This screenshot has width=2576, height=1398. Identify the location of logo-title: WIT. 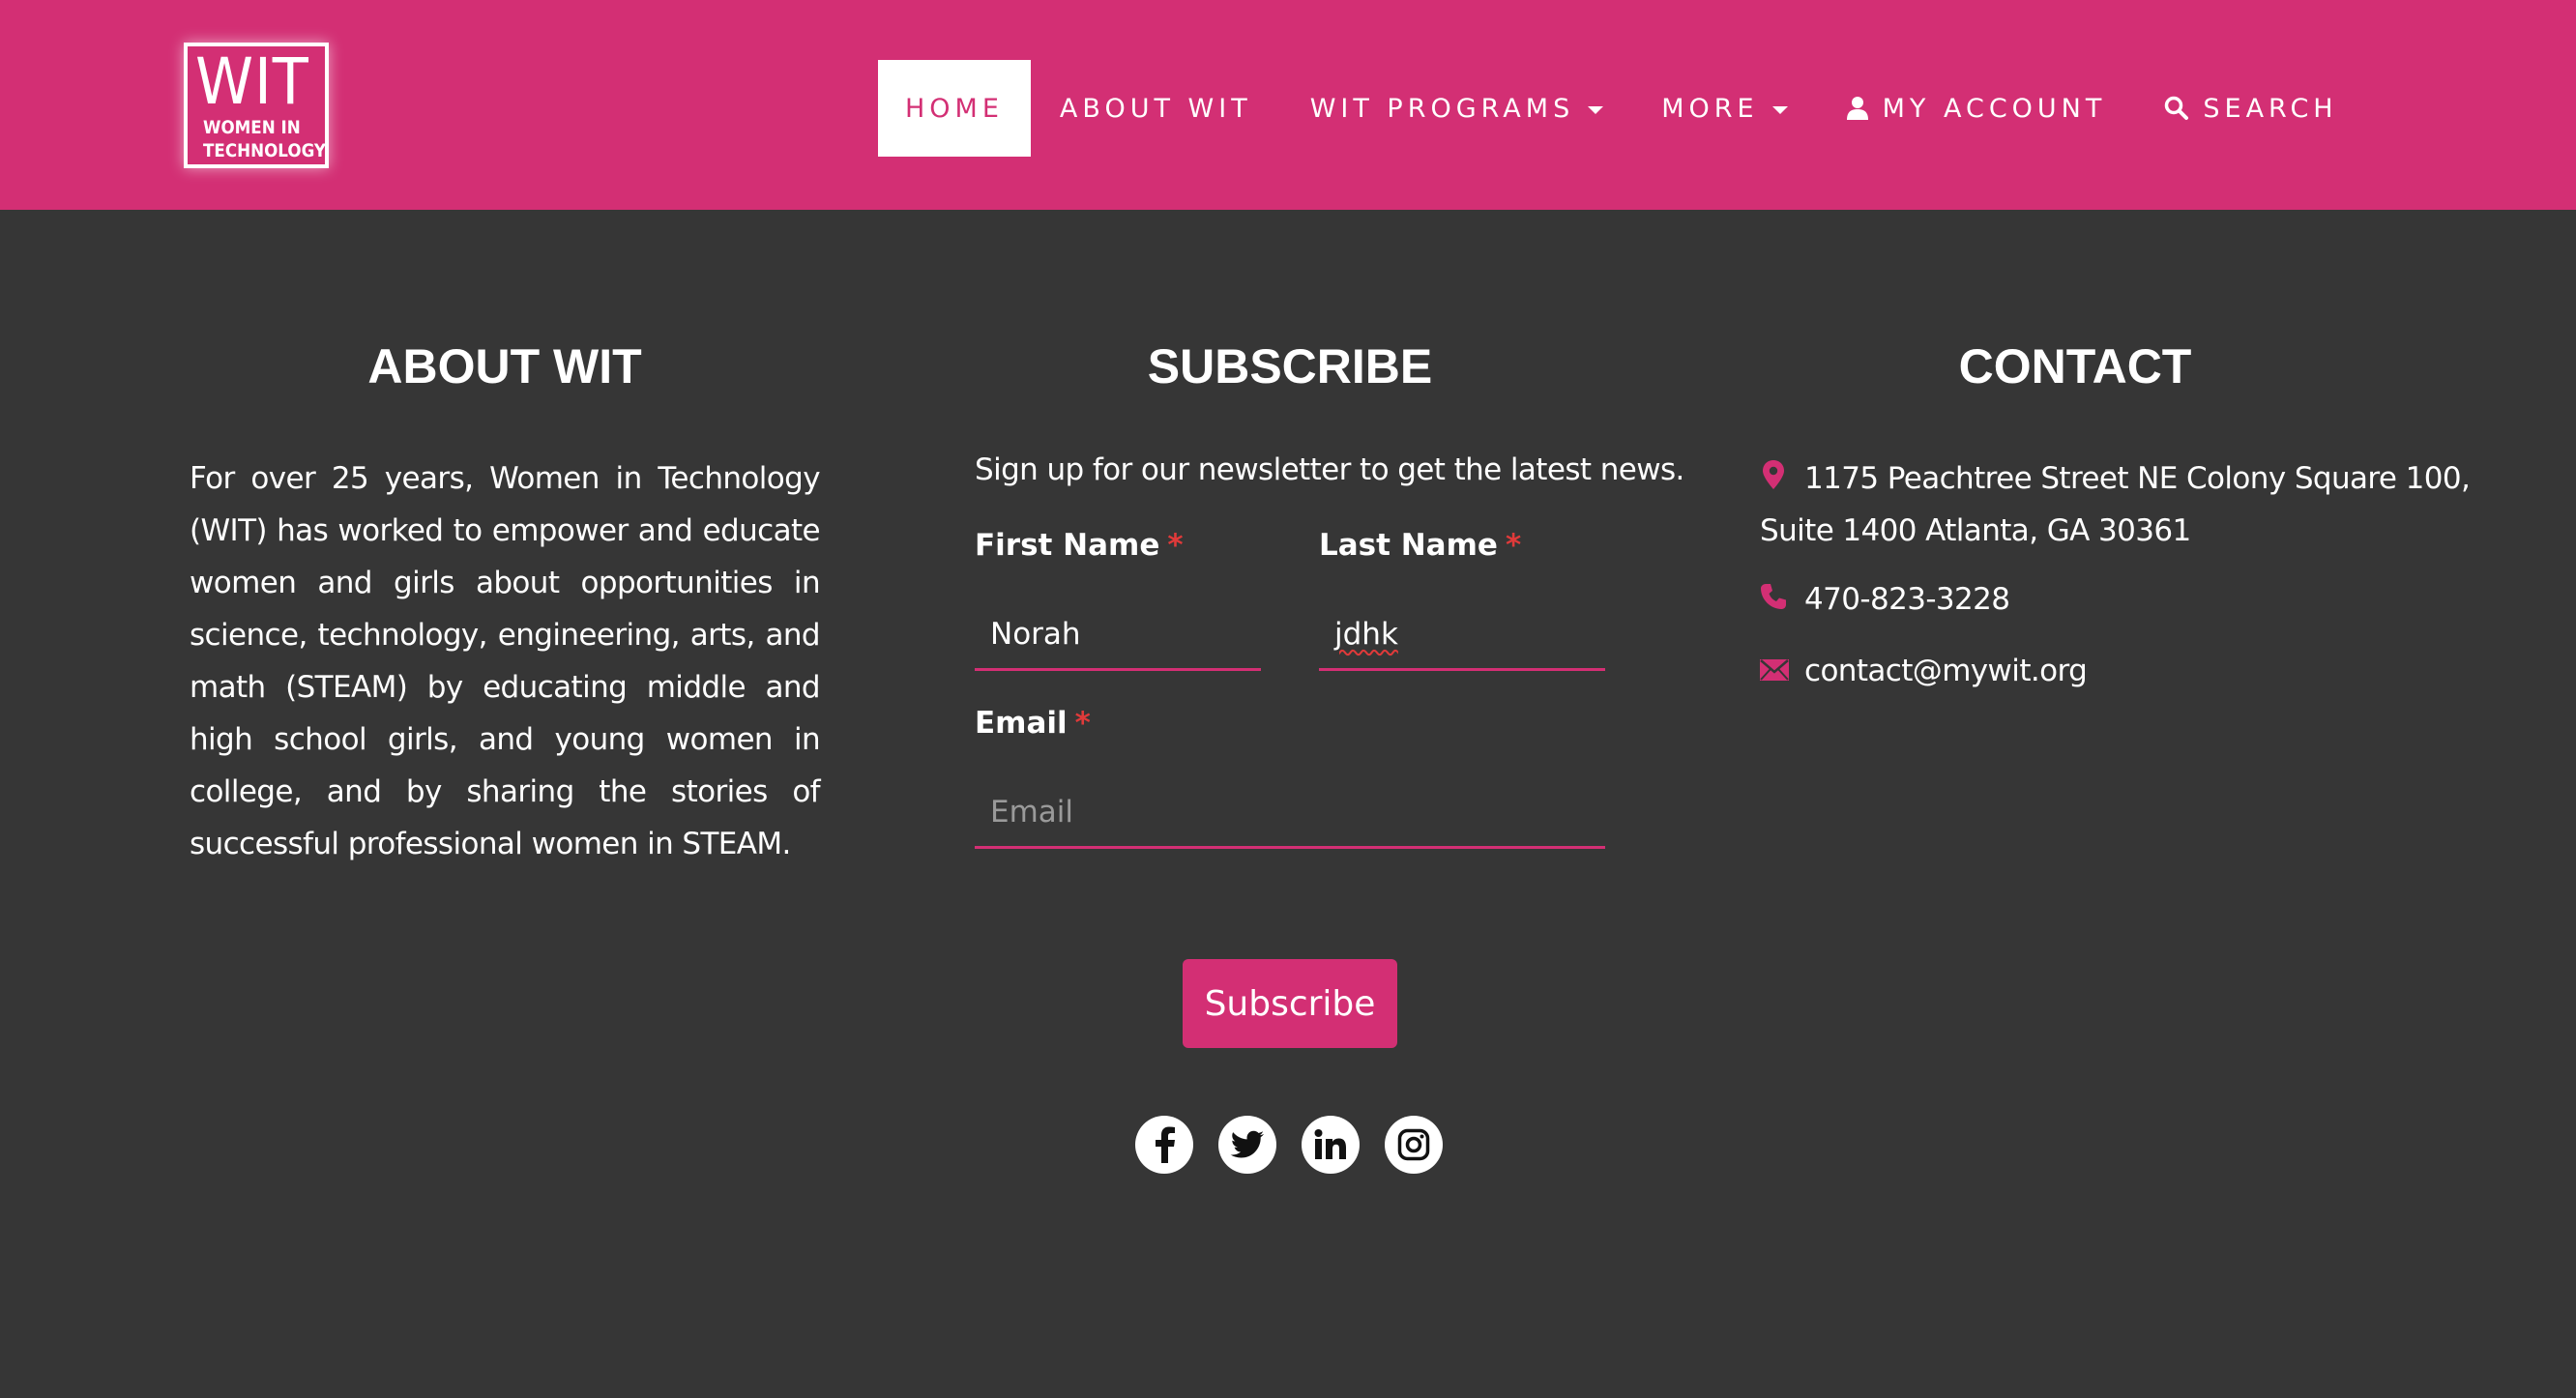
(252, 81).